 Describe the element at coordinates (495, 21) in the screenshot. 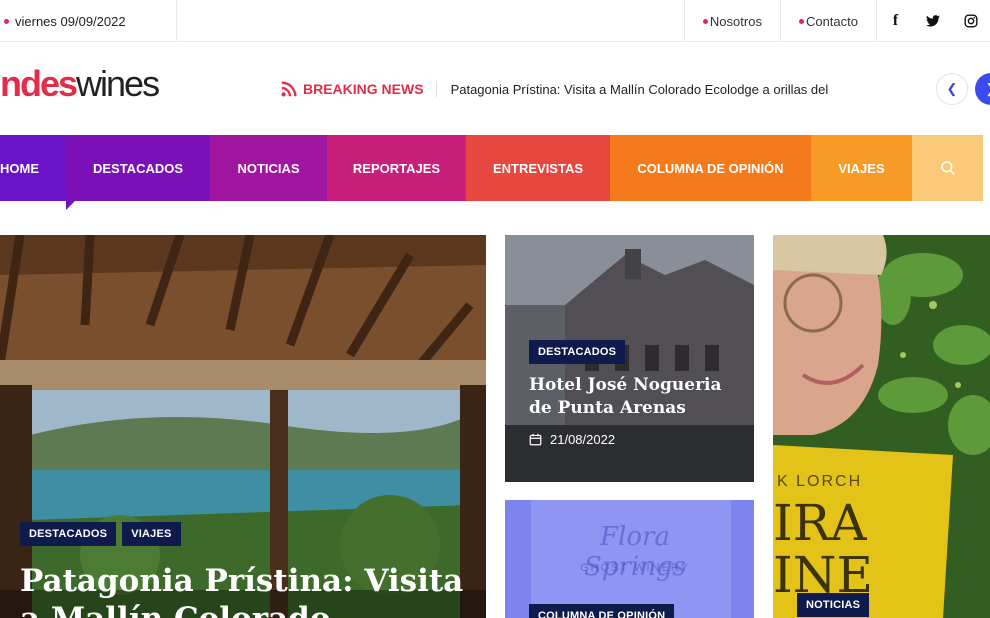

I see `top-bar: viernes 09/09/2022 Nosotros Contacto f` at that location.